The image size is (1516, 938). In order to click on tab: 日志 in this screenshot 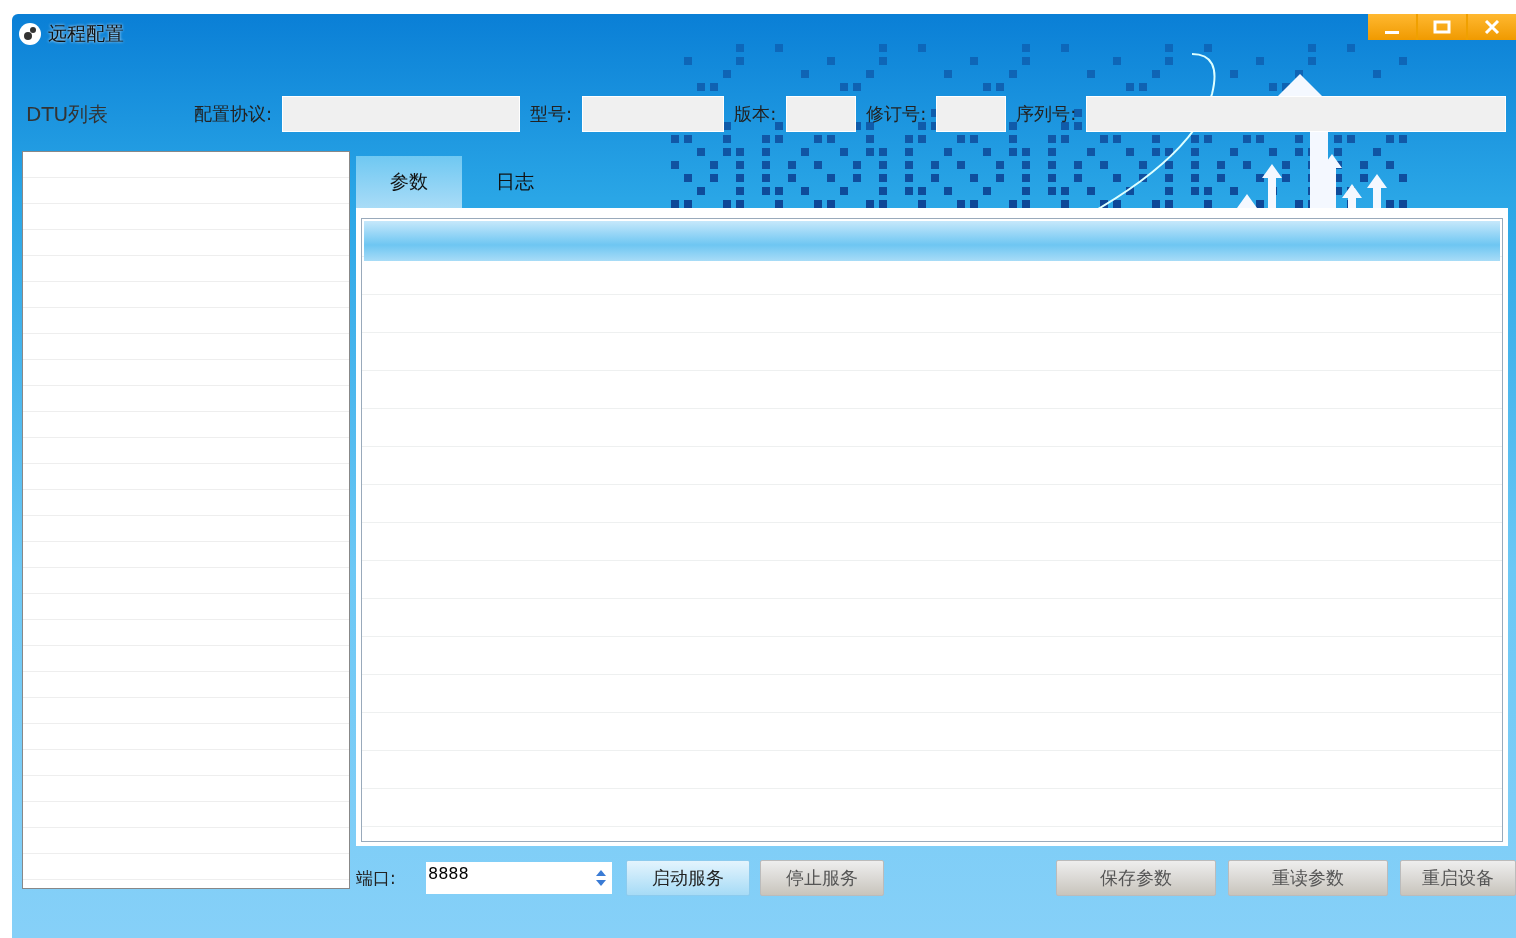, I will do `click(515, 182)`.